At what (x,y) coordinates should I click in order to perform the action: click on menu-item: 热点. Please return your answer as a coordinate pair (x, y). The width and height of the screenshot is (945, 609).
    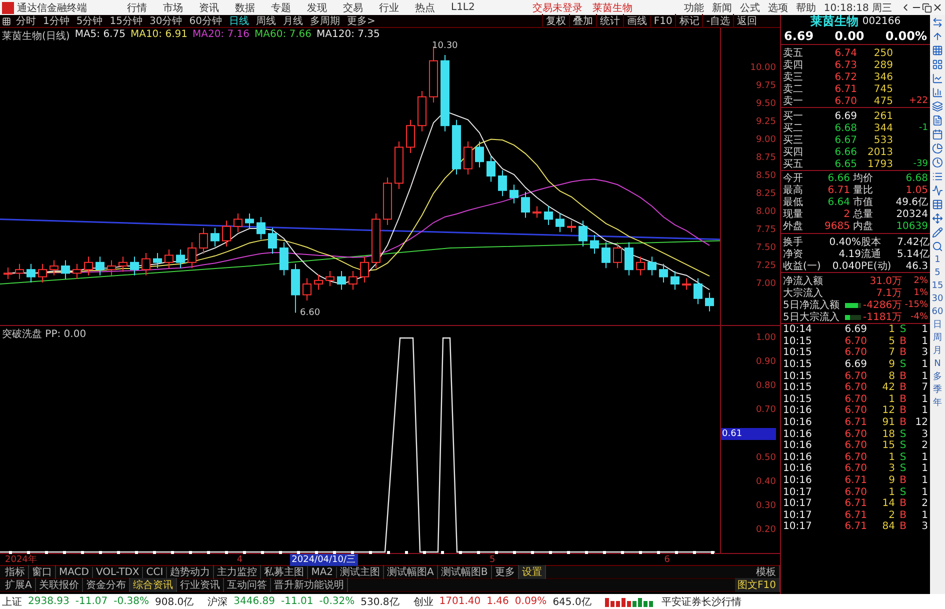
    Looking at the image, I should click on (425, 7).